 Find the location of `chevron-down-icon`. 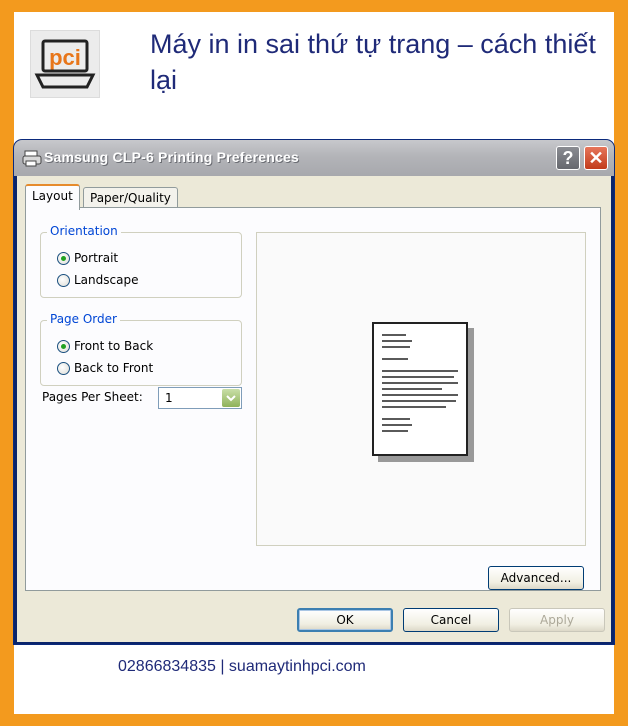

chevron-down-icon is located at coordinates (231, 398).